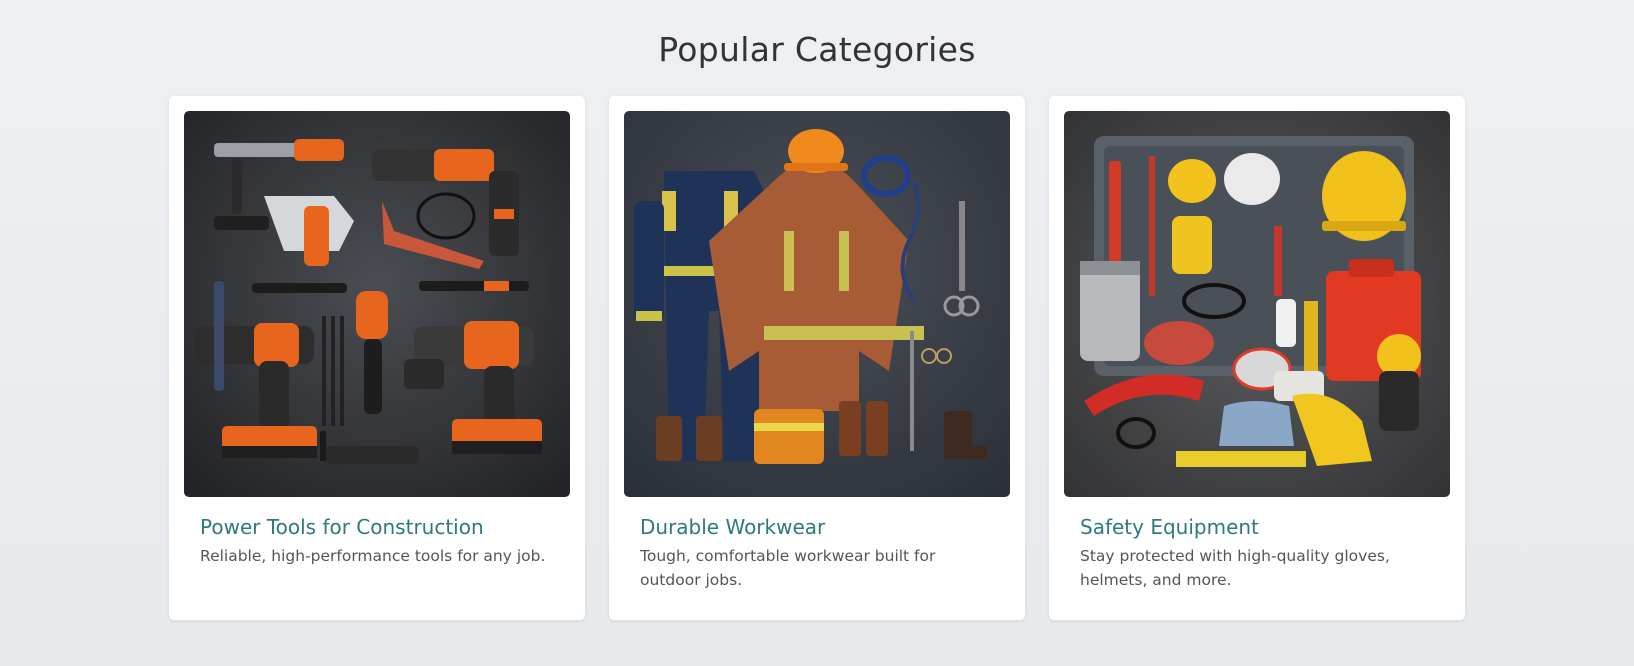  Describe the element at coordinates (817, 49) in the screenshot. I see `section-title: Popular Categories` at that location.